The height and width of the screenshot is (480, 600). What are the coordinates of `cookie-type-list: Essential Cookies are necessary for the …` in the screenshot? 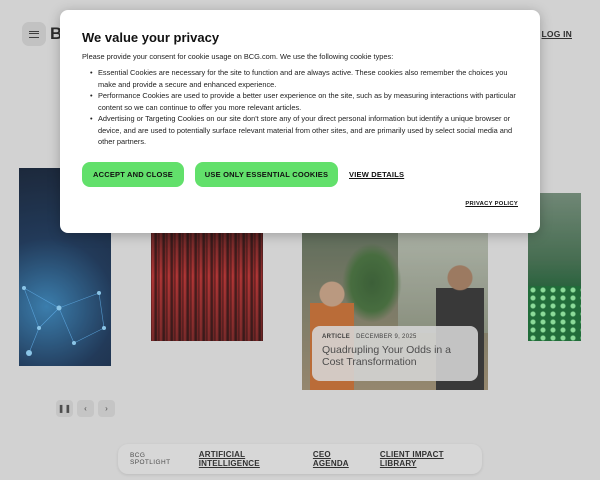 It's located at (300, 107).